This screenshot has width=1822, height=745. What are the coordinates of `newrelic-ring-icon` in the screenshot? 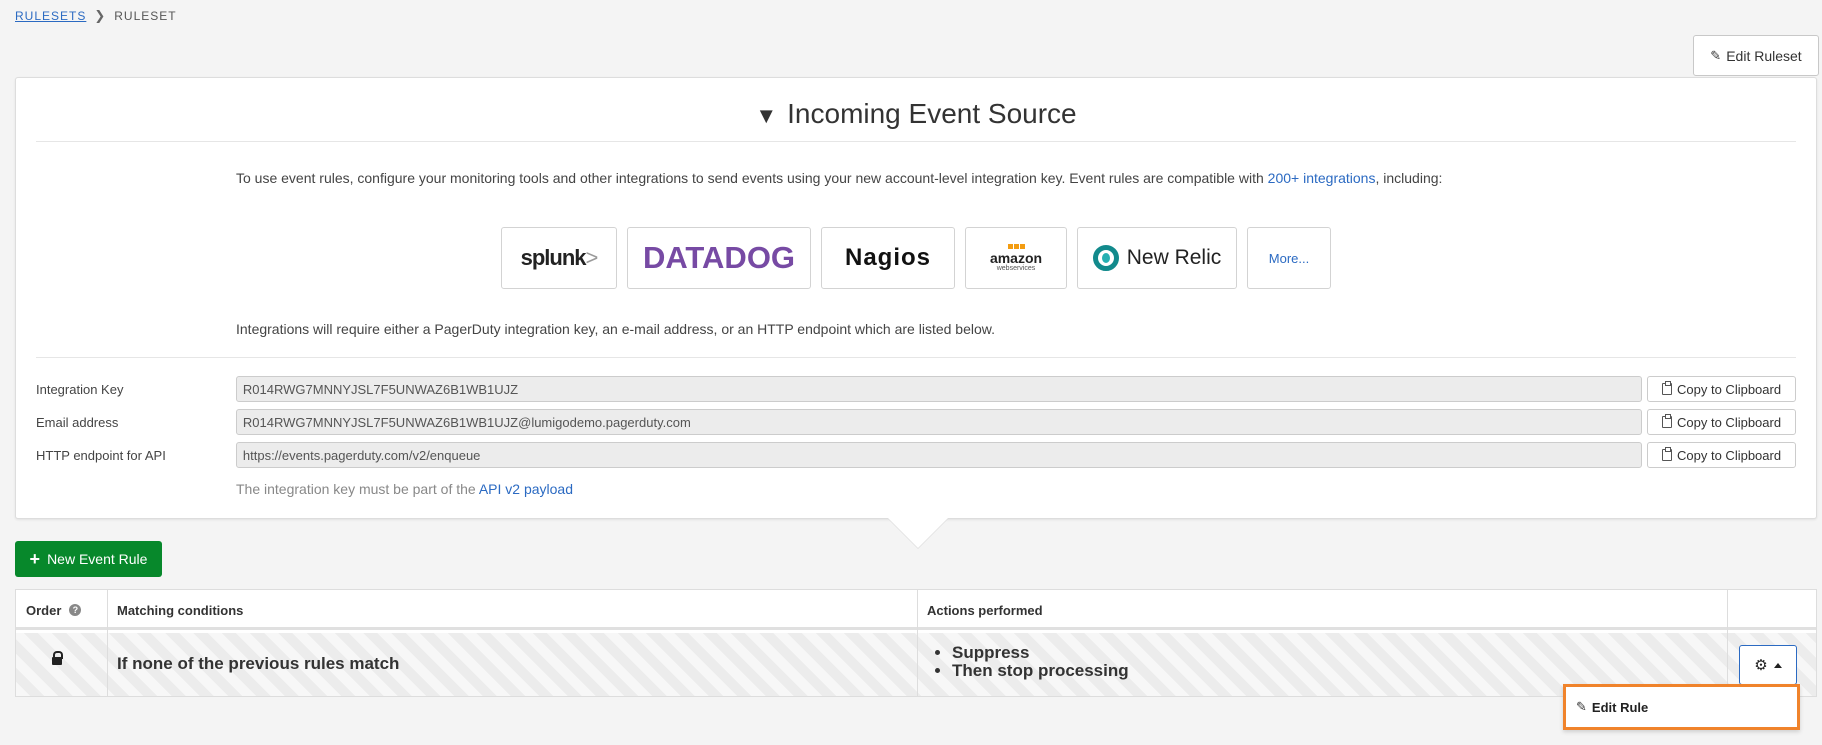 It's located at (1105, 258).